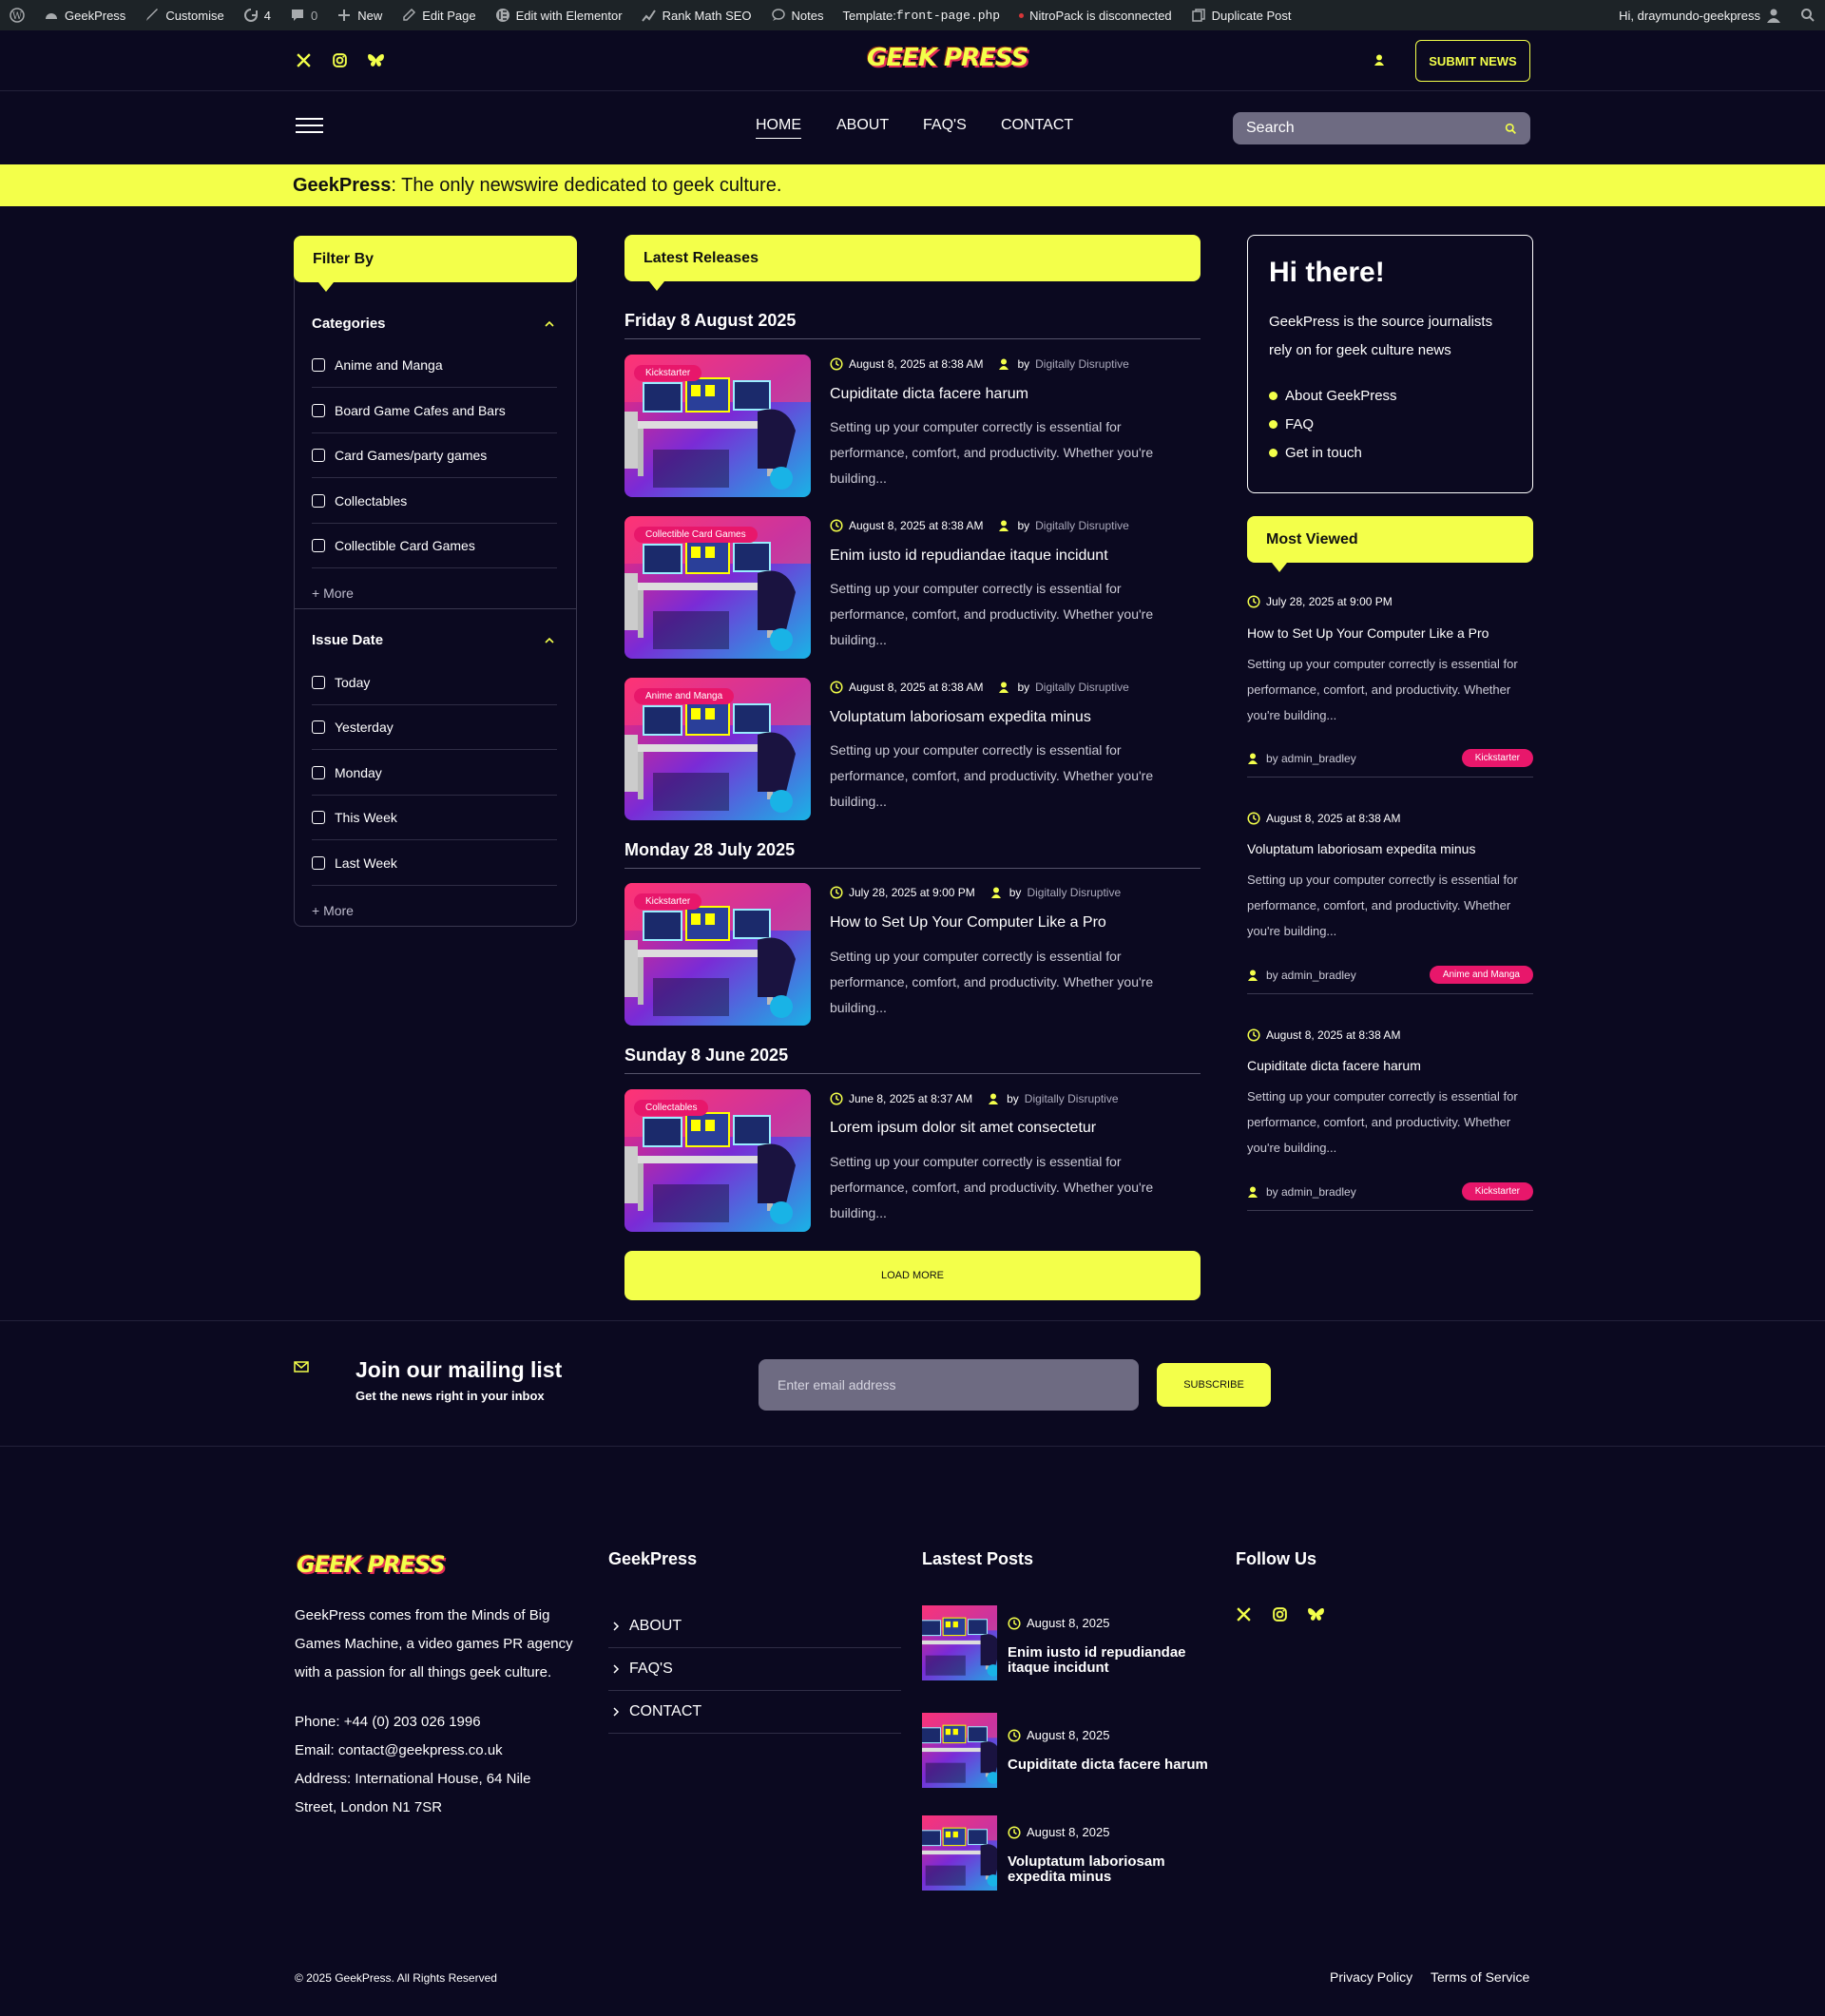  I want to click on wordpress-logo-icon: W, so click(17, 15).